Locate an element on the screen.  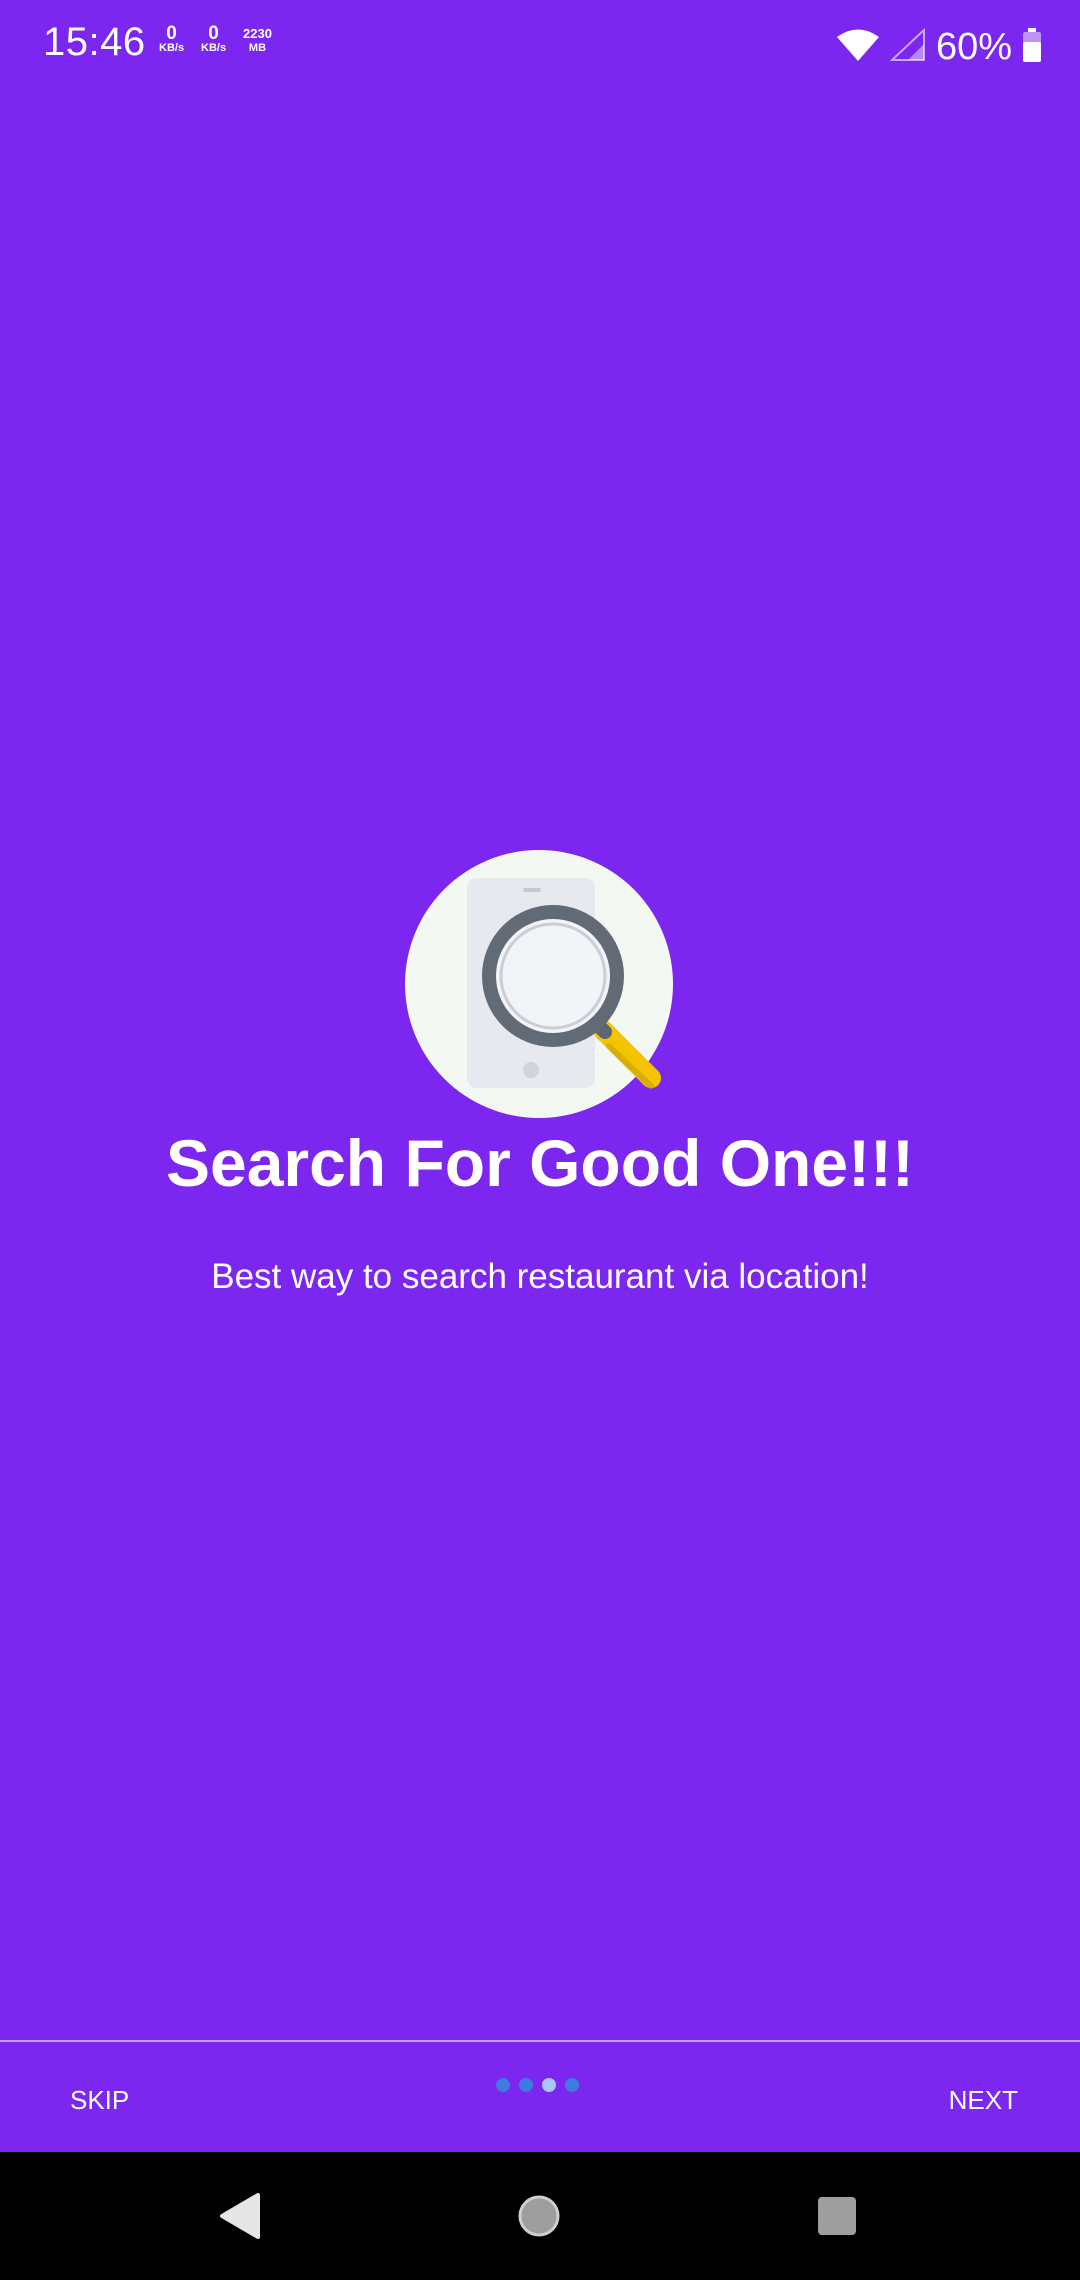
onboarding-title: Search For Good One!!! is located at coordinates (540, 1163).